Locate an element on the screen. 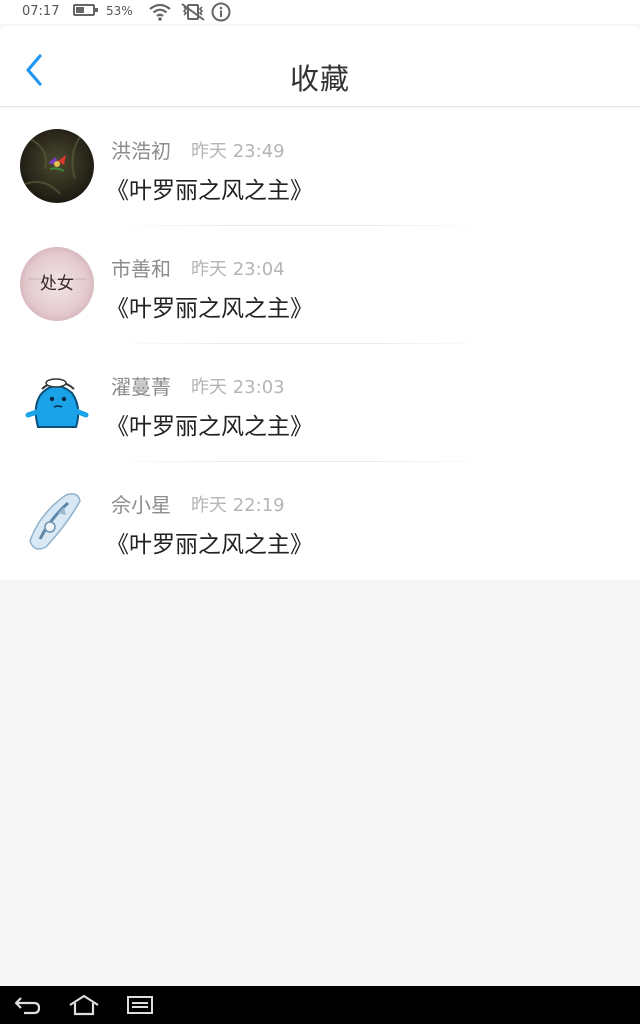 This screenshot has height=1024, width=640. recent-apps-icon is located at coordinates (140, 1005).